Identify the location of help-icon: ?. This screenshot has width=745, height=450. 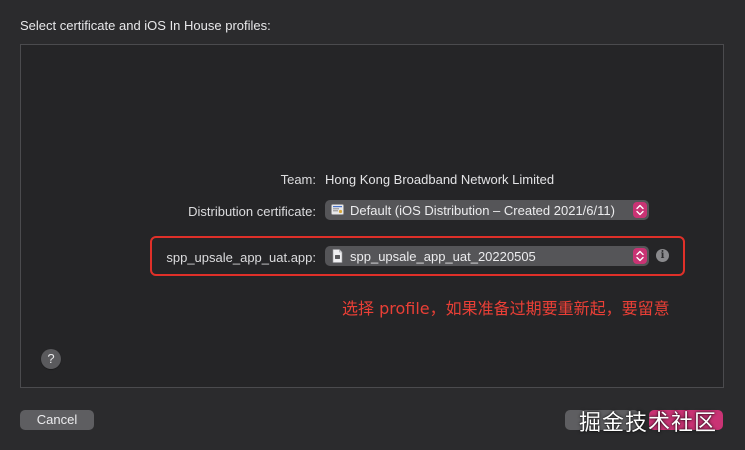
(51, 359).